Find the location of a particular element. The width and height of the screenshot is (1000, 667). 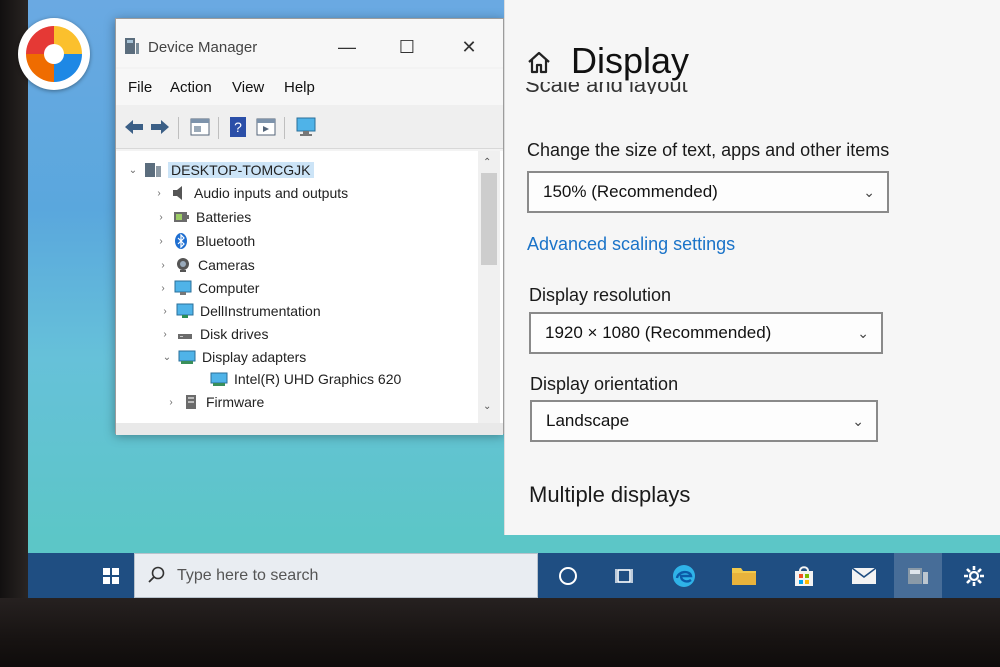

resolution-dropdown: 1920 × 1080 (Recommended) ⌄ is located at coordinates (706, 333).